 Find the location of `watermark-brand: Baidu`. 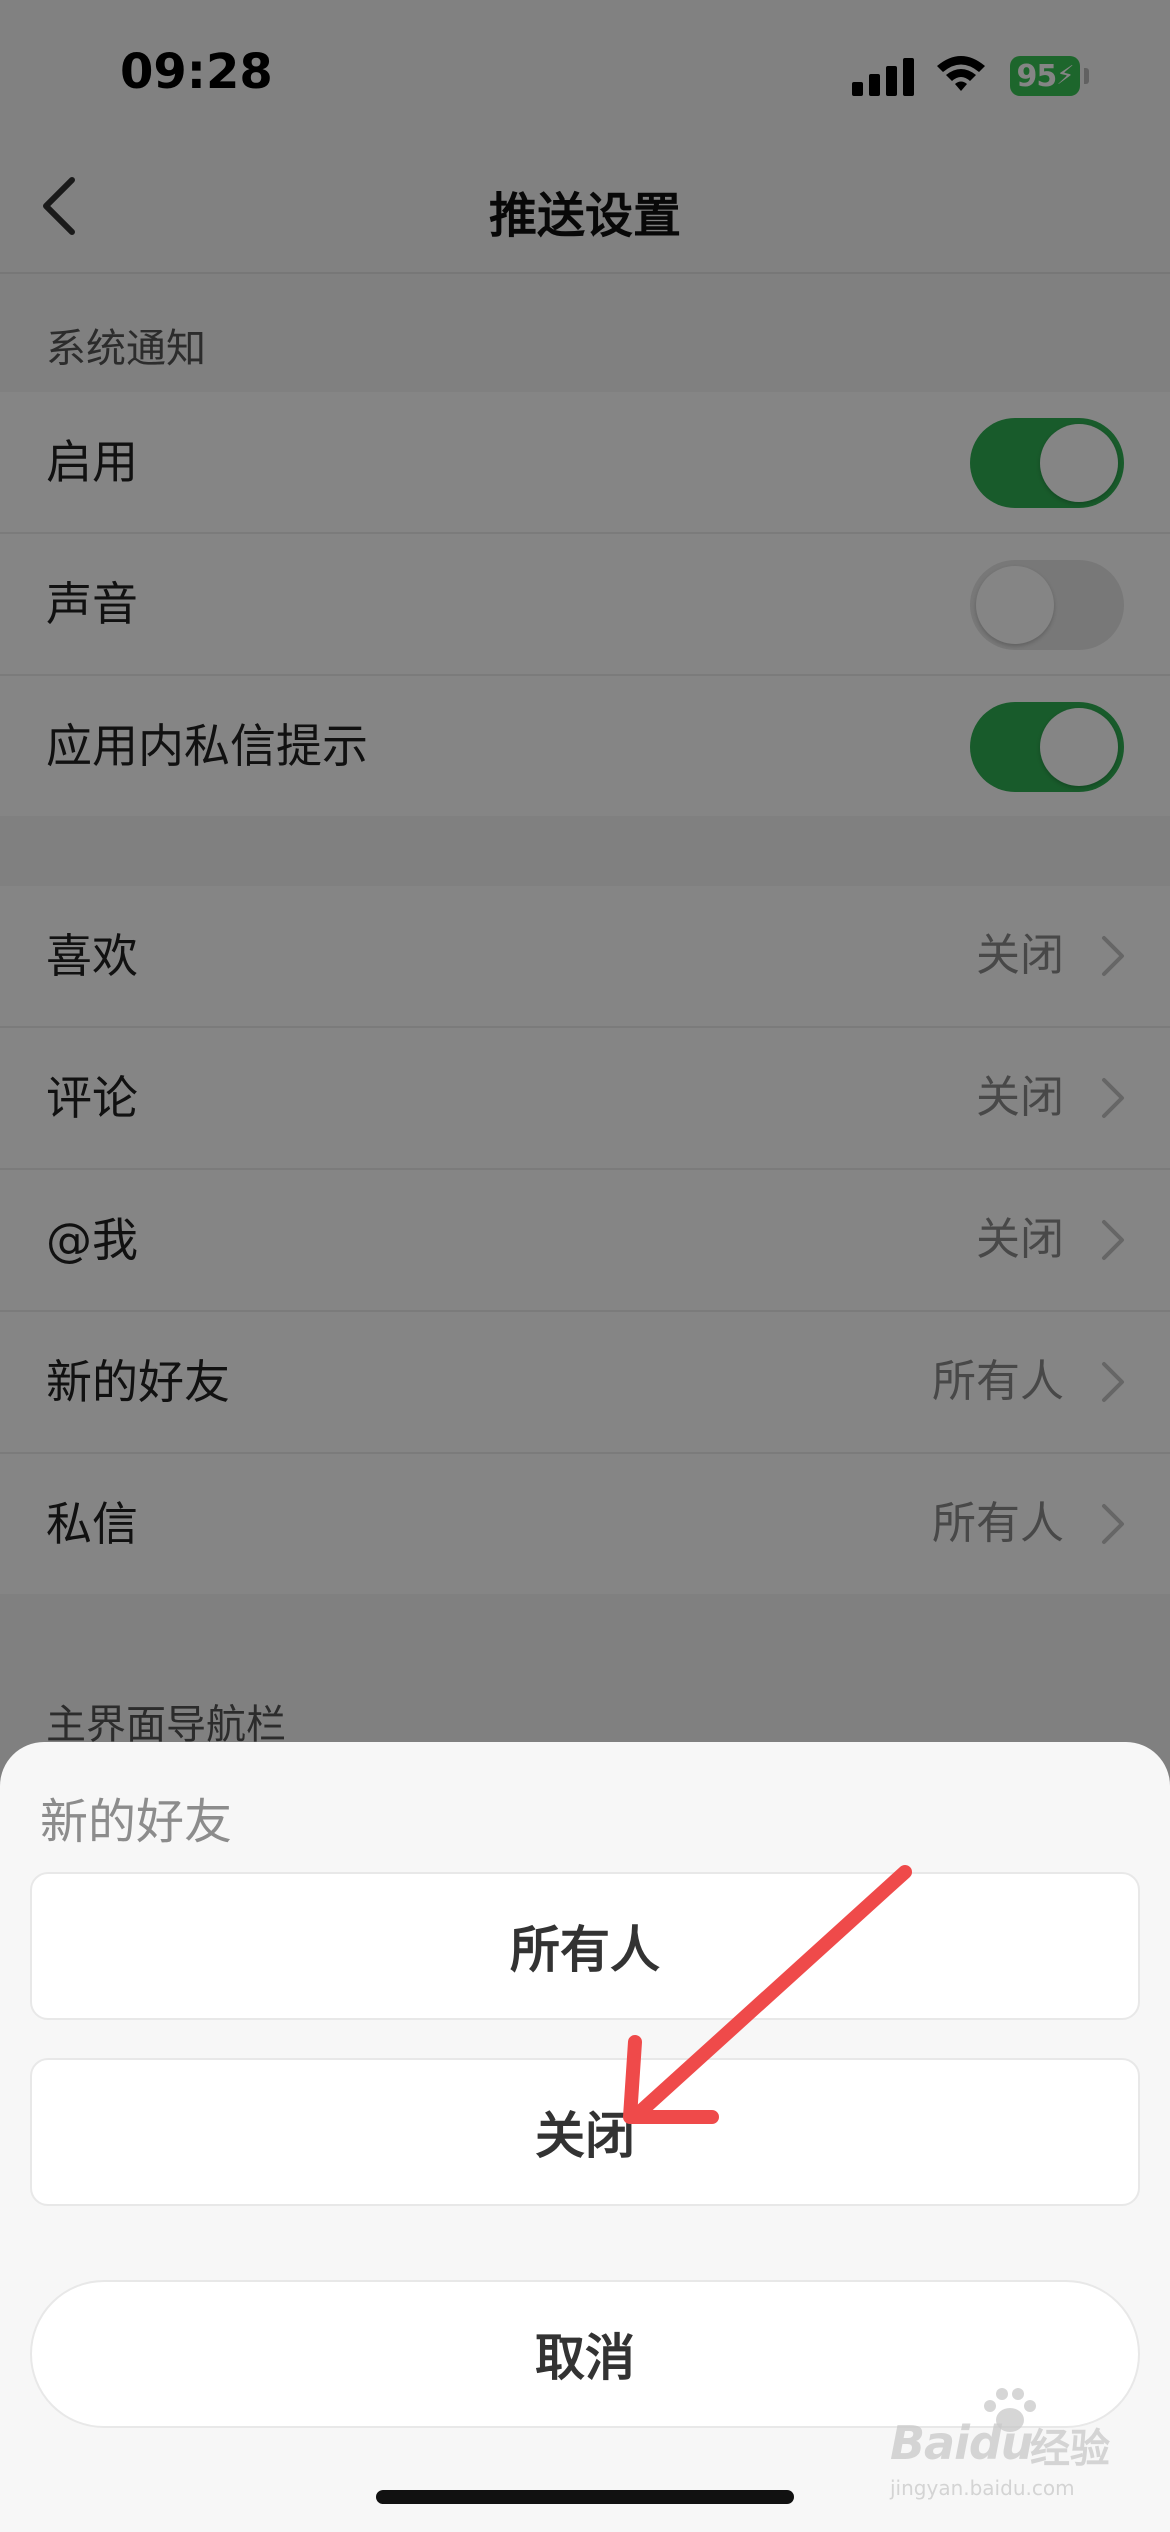

watermark-brand: Baidu is located at coordinates (962, 2443).